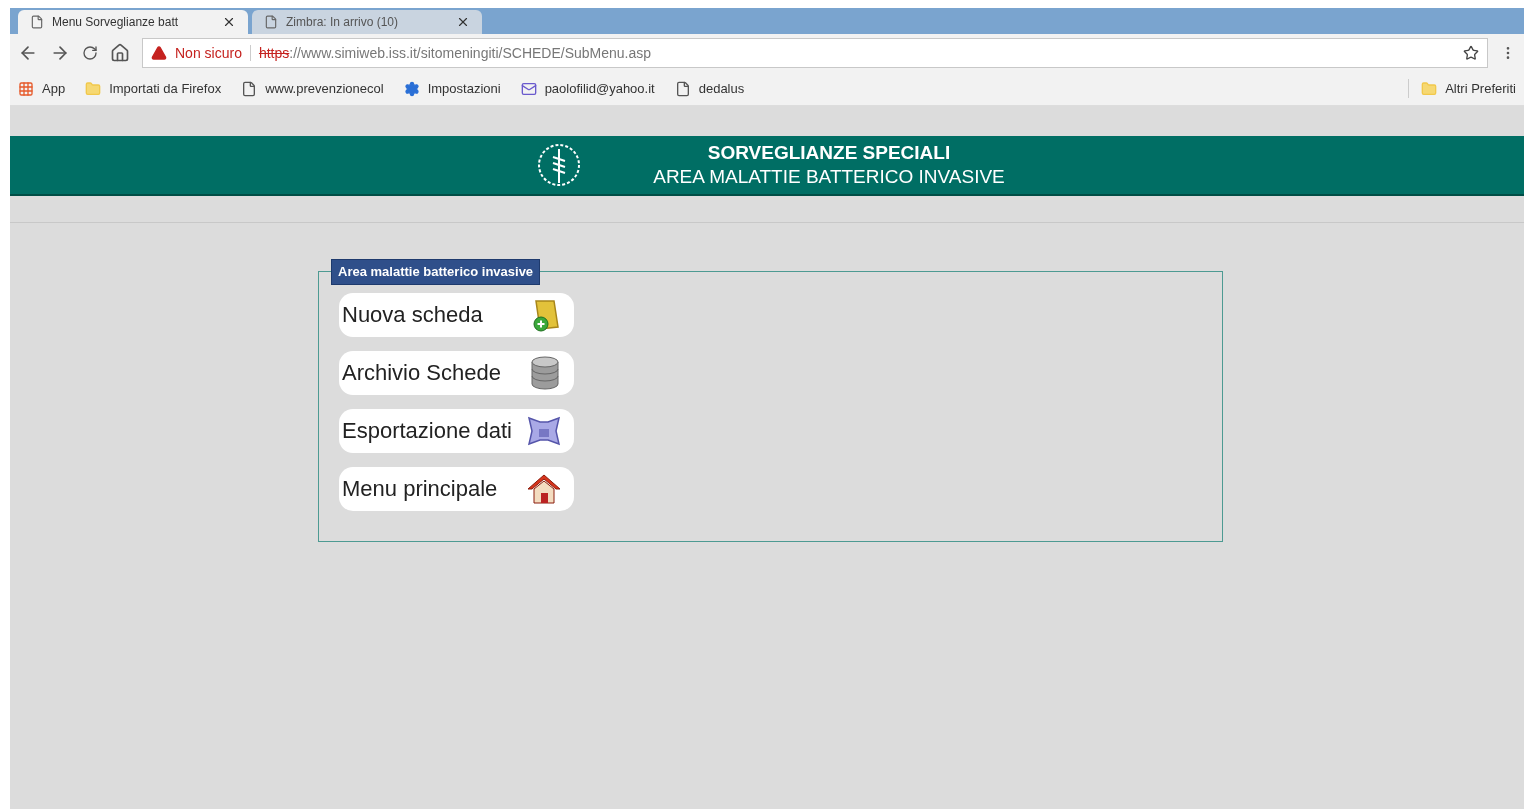 The image size is (1524, 809). What do you see at coordinates (709, 88) in the screenshot?
I see `bookmark: dedalus` at bounding box center [709, 88].